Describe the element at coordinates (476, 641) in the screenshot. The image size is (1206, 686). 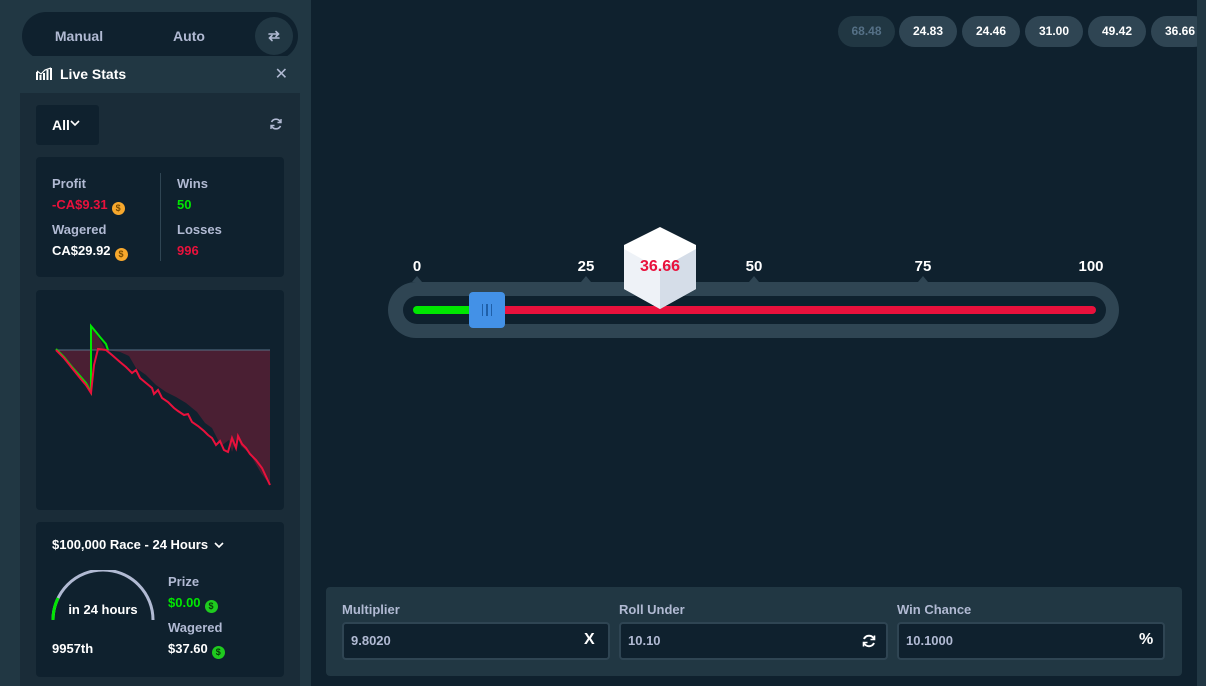
I see `multiplier-input: 9.8020` at that location.